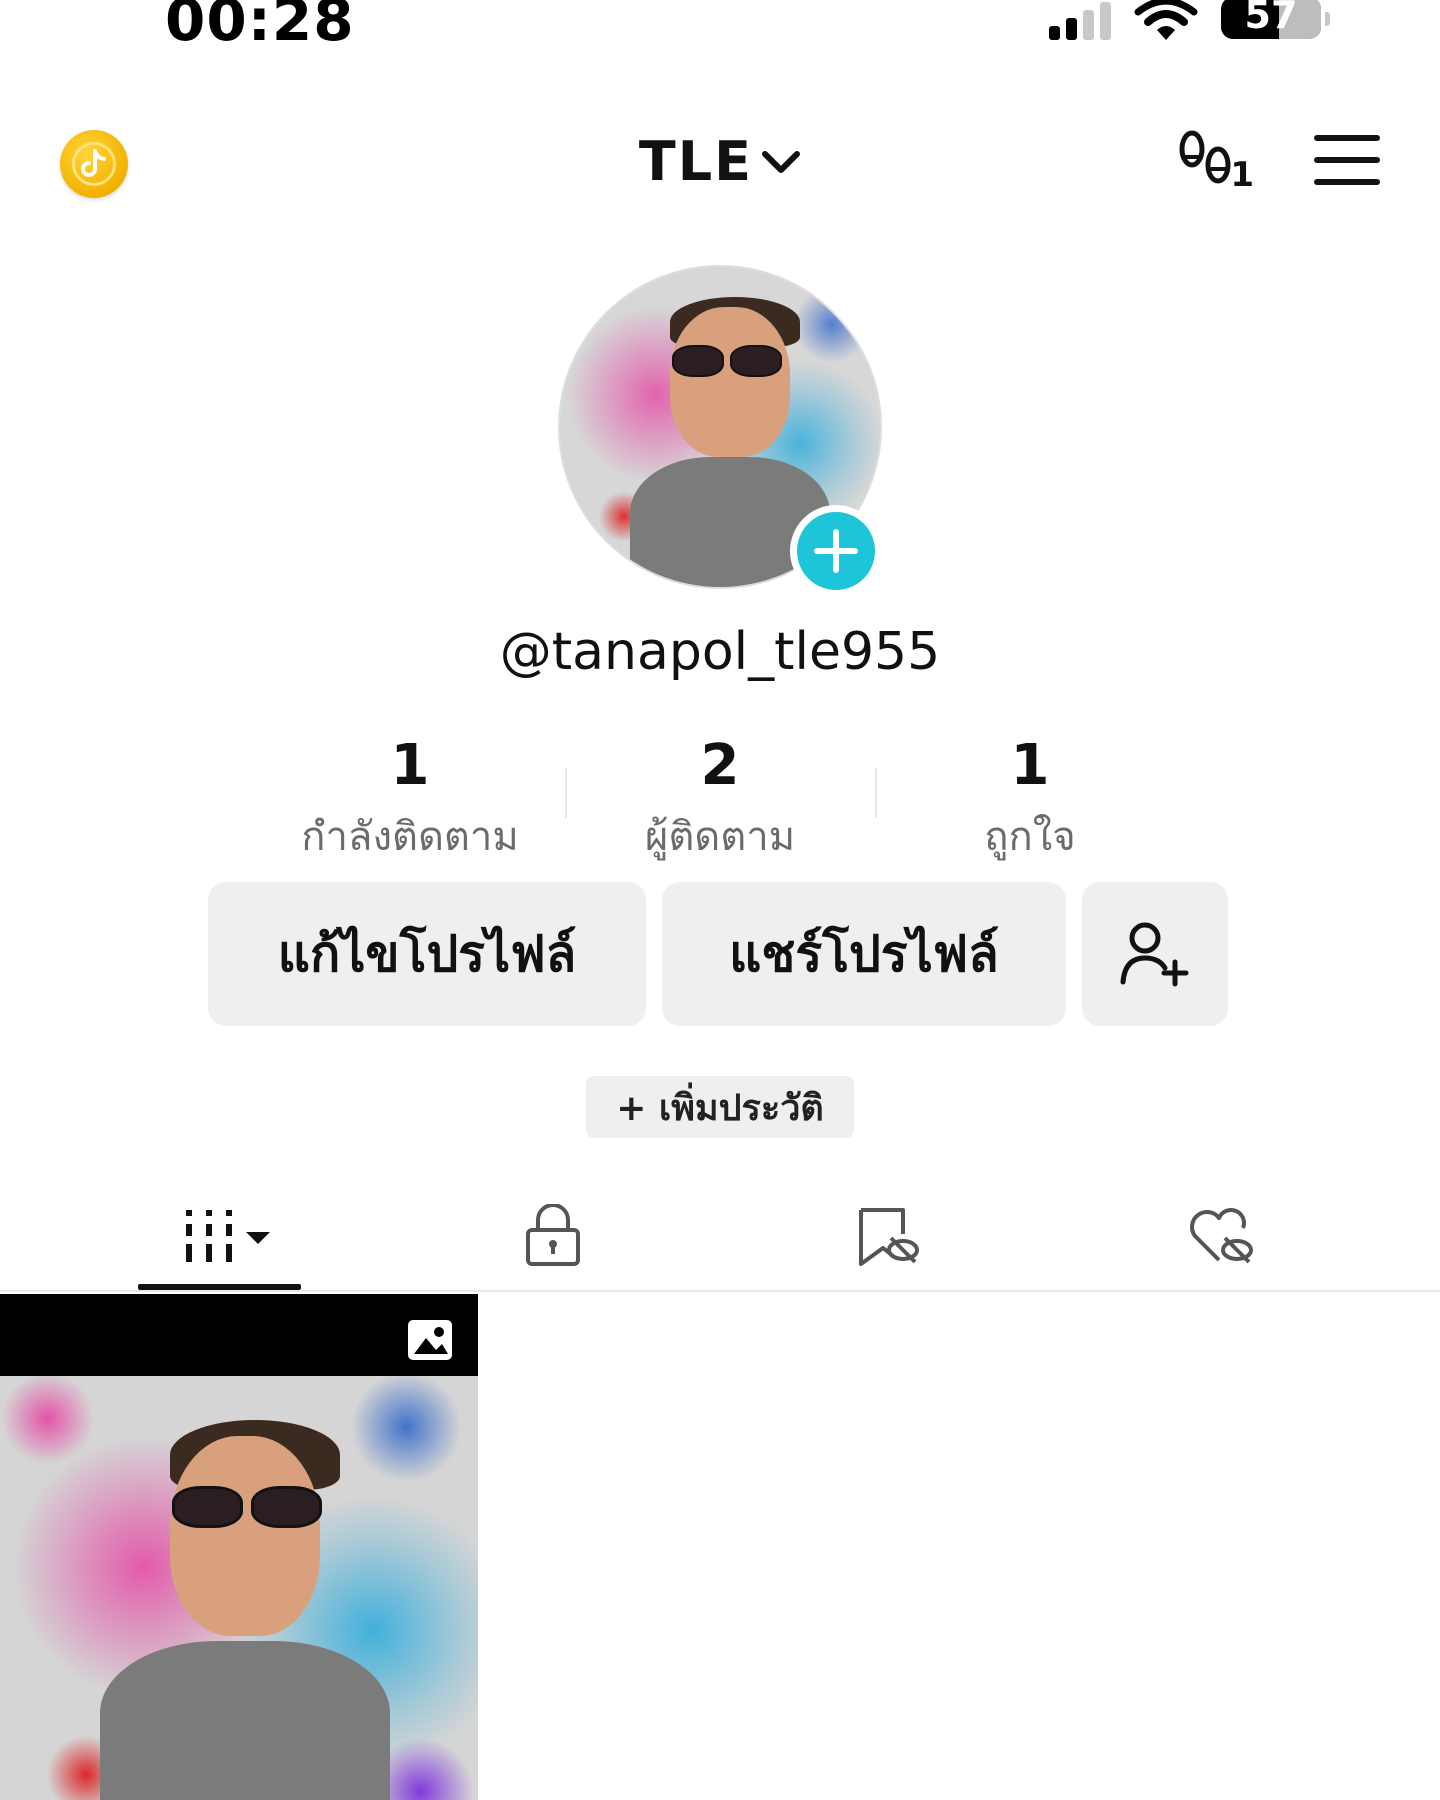 Image resolution: width=1440 pixels, height=1800 pixels. What do you see at coordinates (410, 837) in the screenshot?
I see `stat-label: กำลังติดตาม` at bounding box center [410, 837].